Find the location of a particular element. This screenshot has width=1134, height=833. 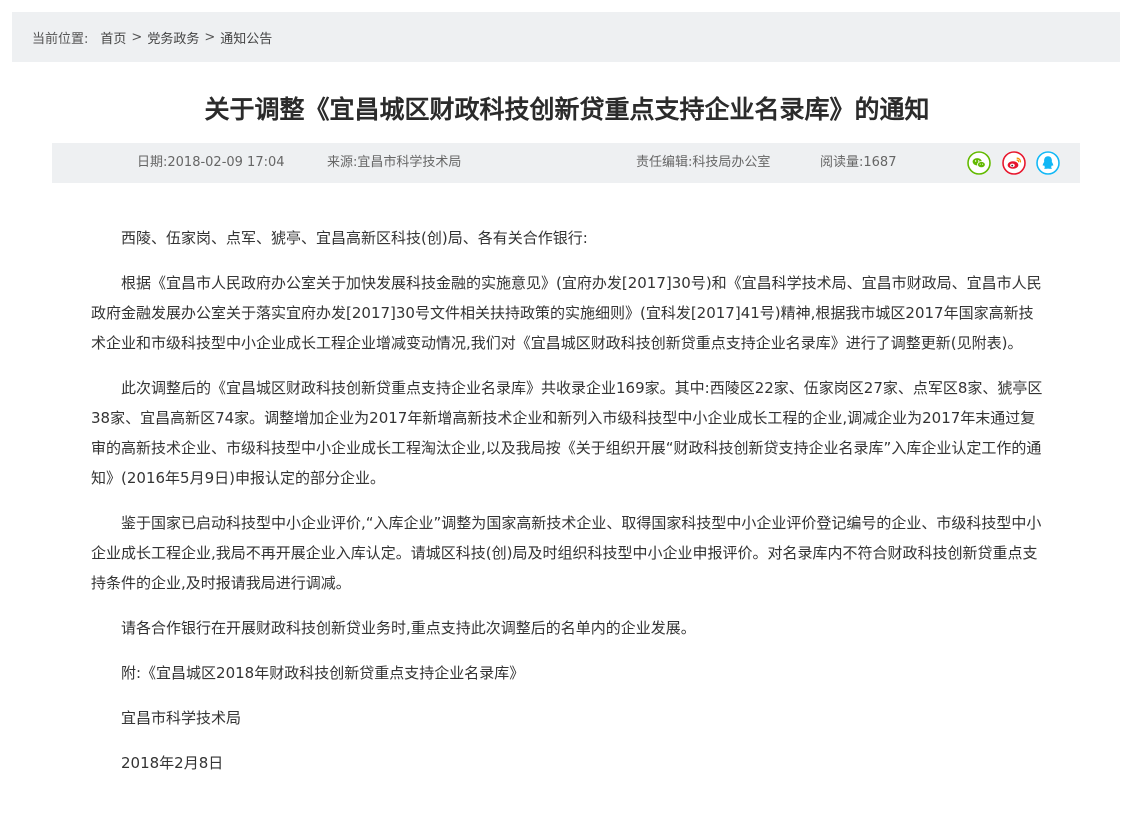

issuer-signature: 宜昌市科学技术局 is located at coordinates (181, 718).